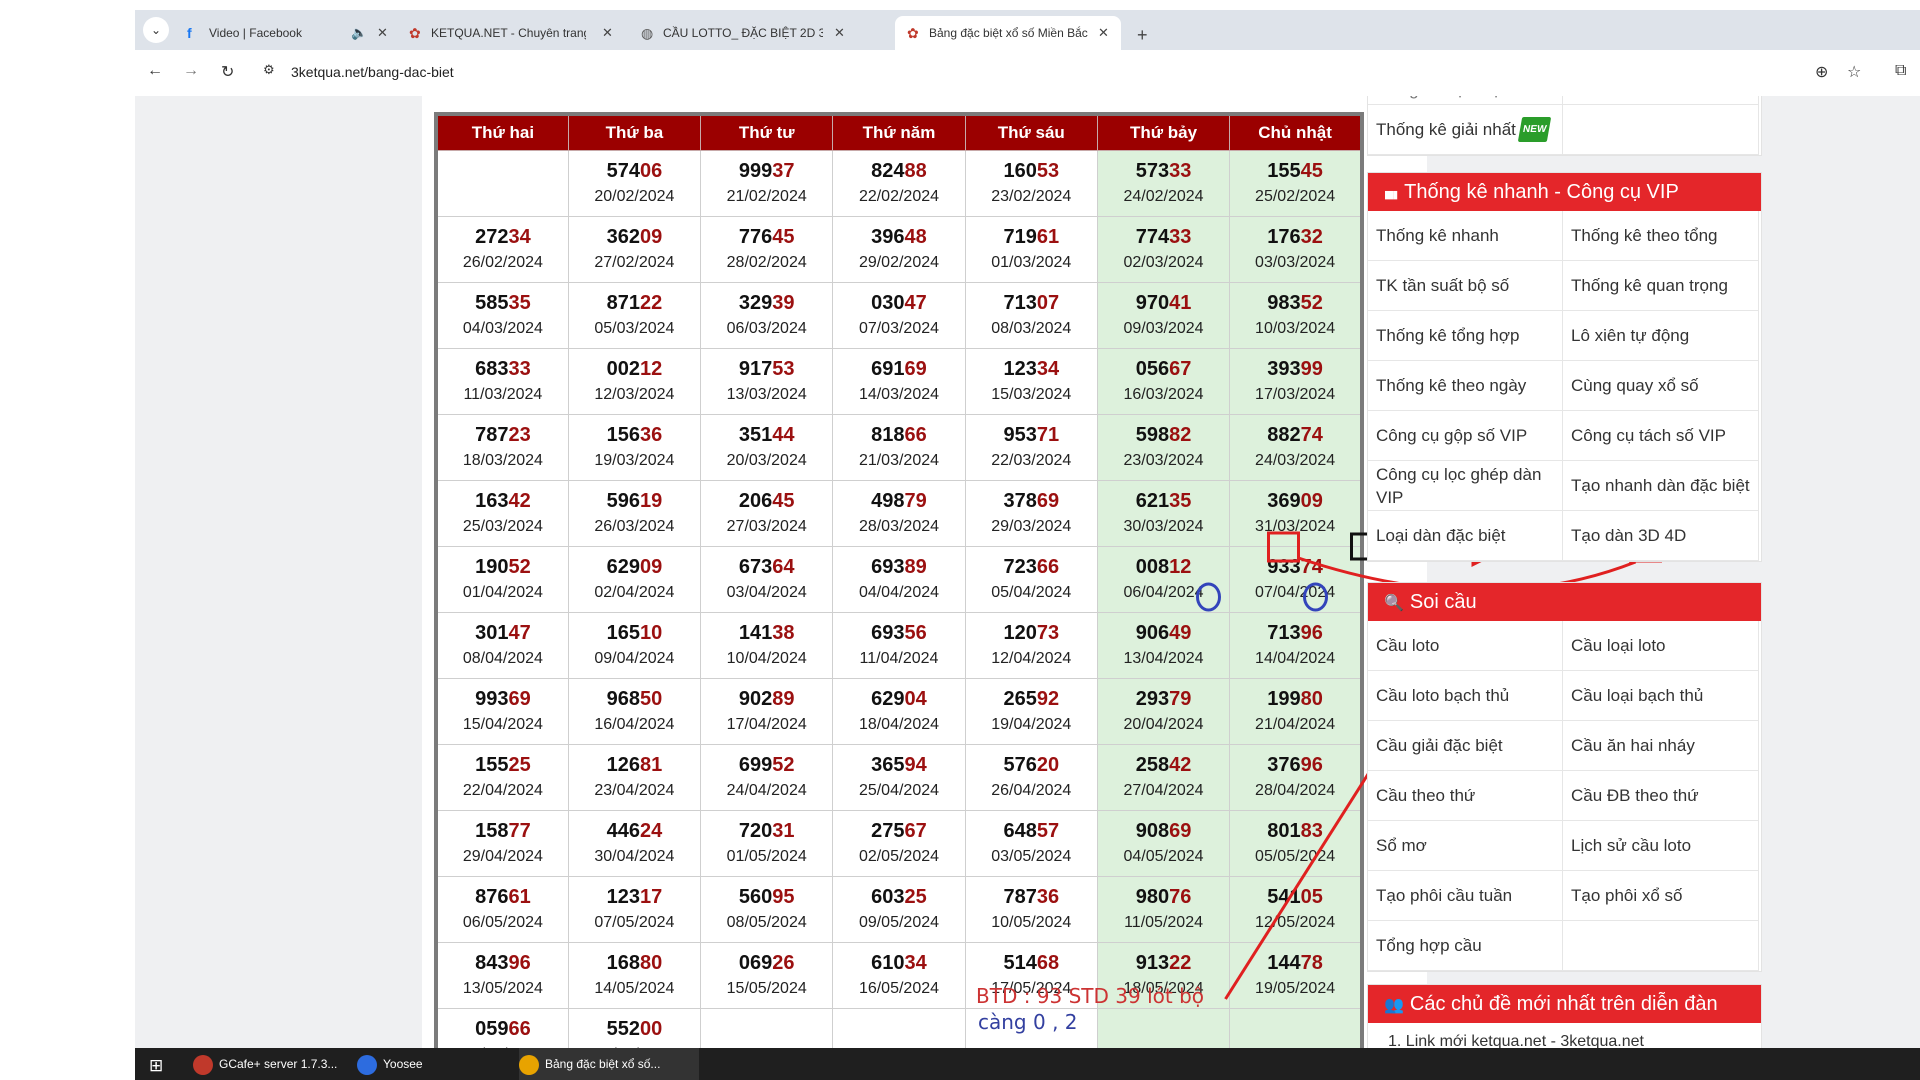  Describe the element at coordinates (1465, 846) in the screenshot. I see `sidebar-link: Sổ mơ` at that location.